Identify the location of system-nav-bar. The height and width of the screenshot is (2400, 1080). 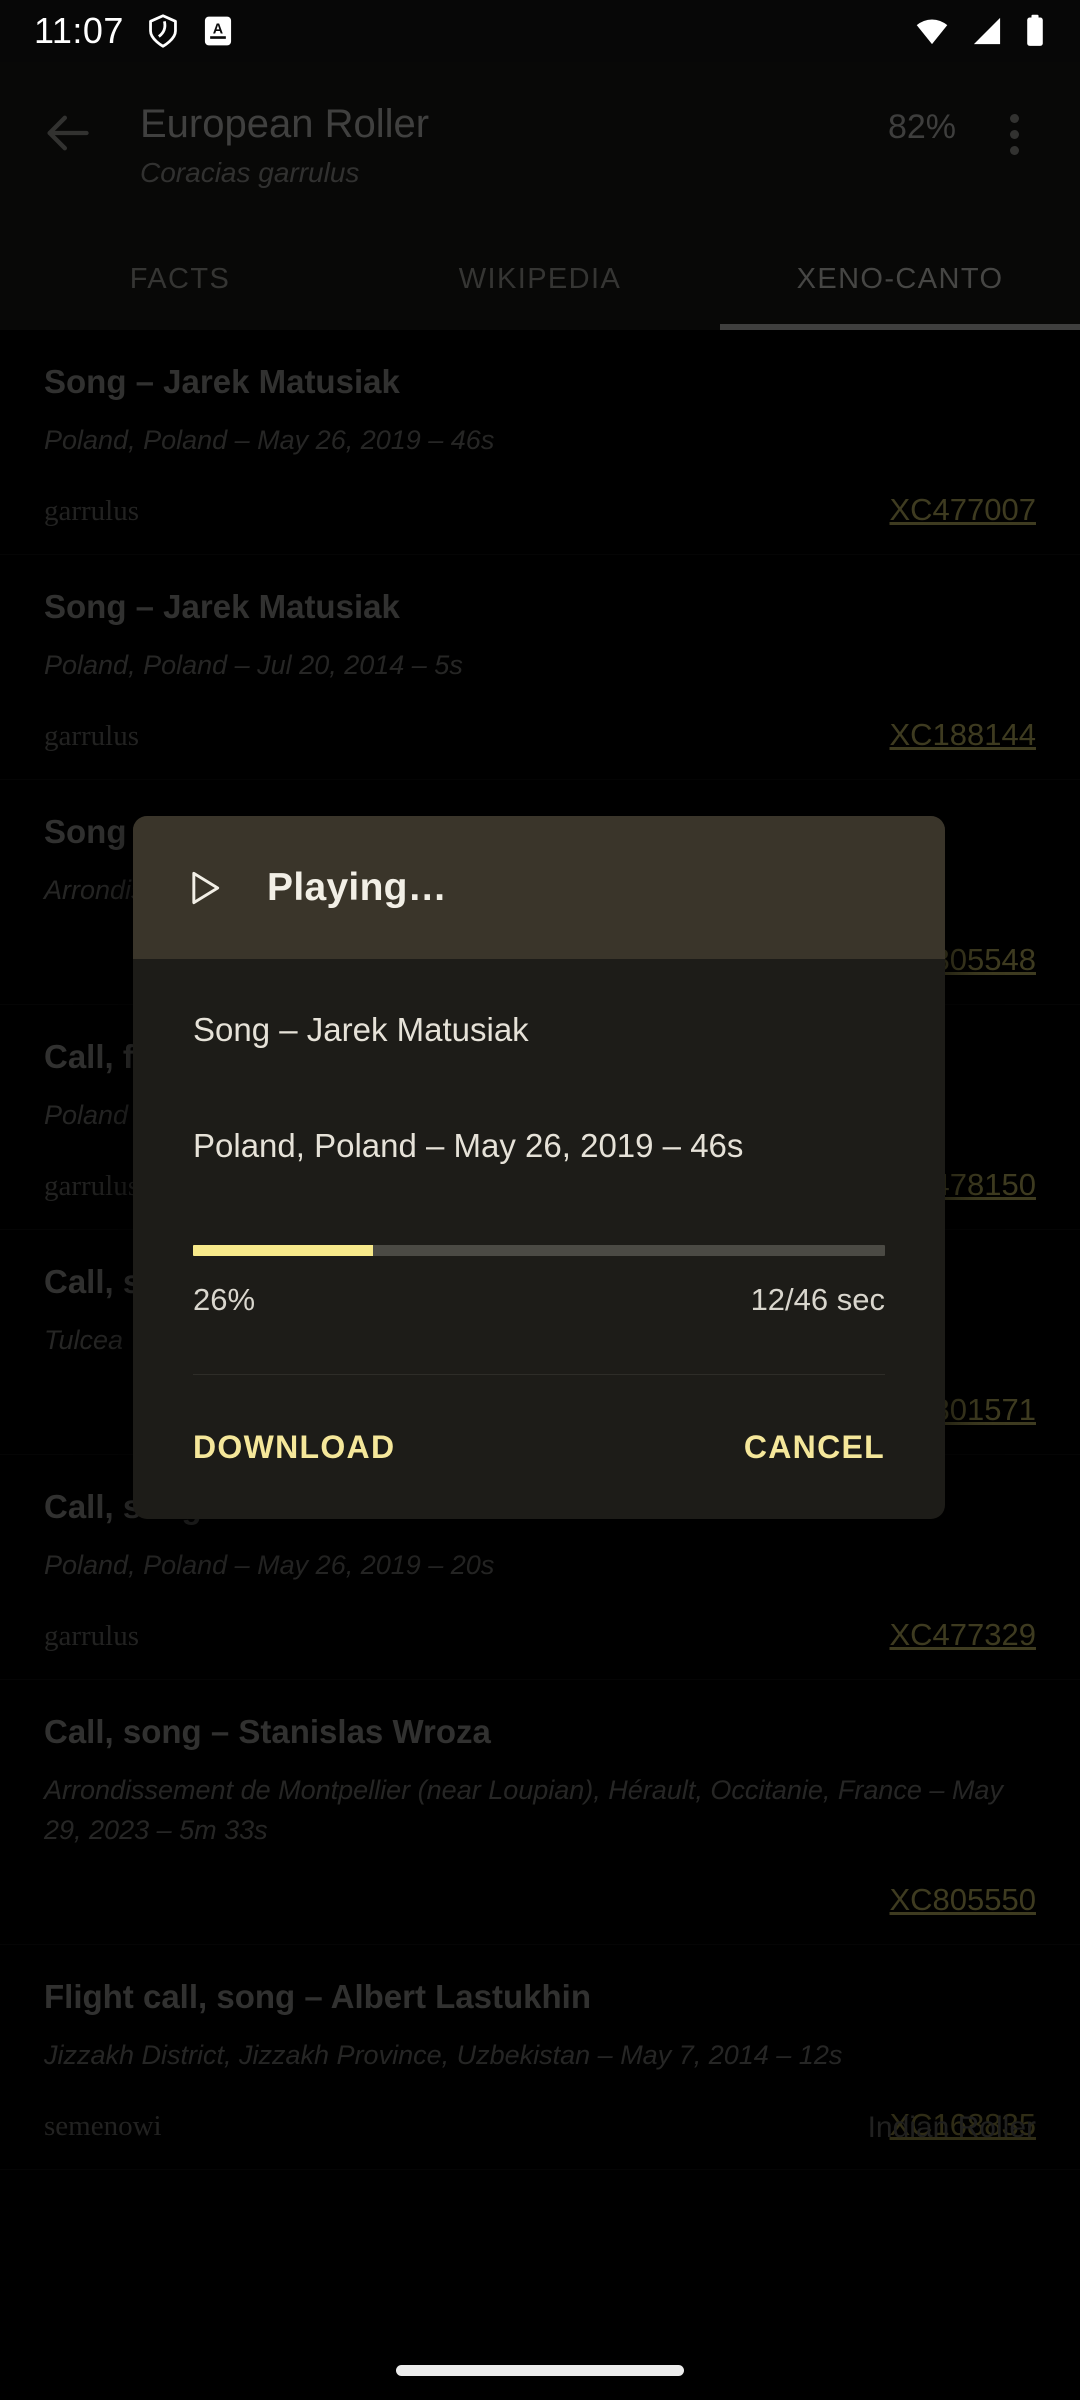
(540, 2370).